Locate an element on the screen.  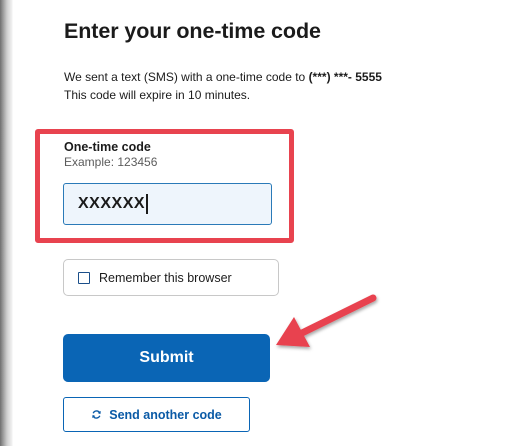
send-another-label: Send another code is located at coordinates (165, 414).